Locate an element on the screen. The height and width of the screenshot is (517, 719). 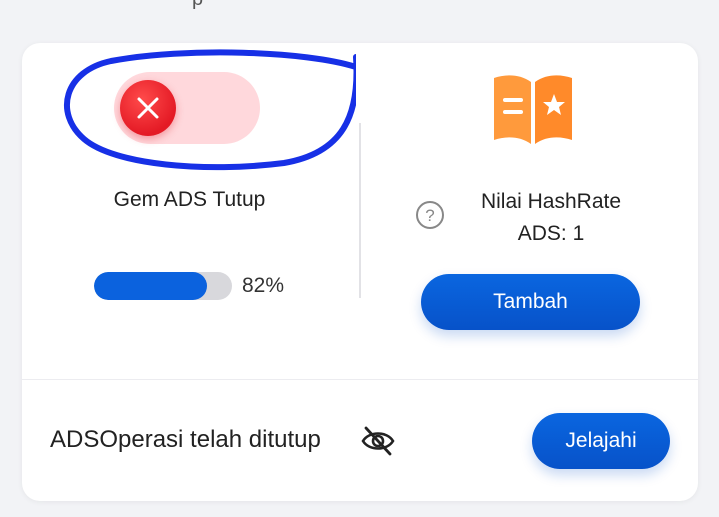
book-icon is located at coordinates (533, 109).